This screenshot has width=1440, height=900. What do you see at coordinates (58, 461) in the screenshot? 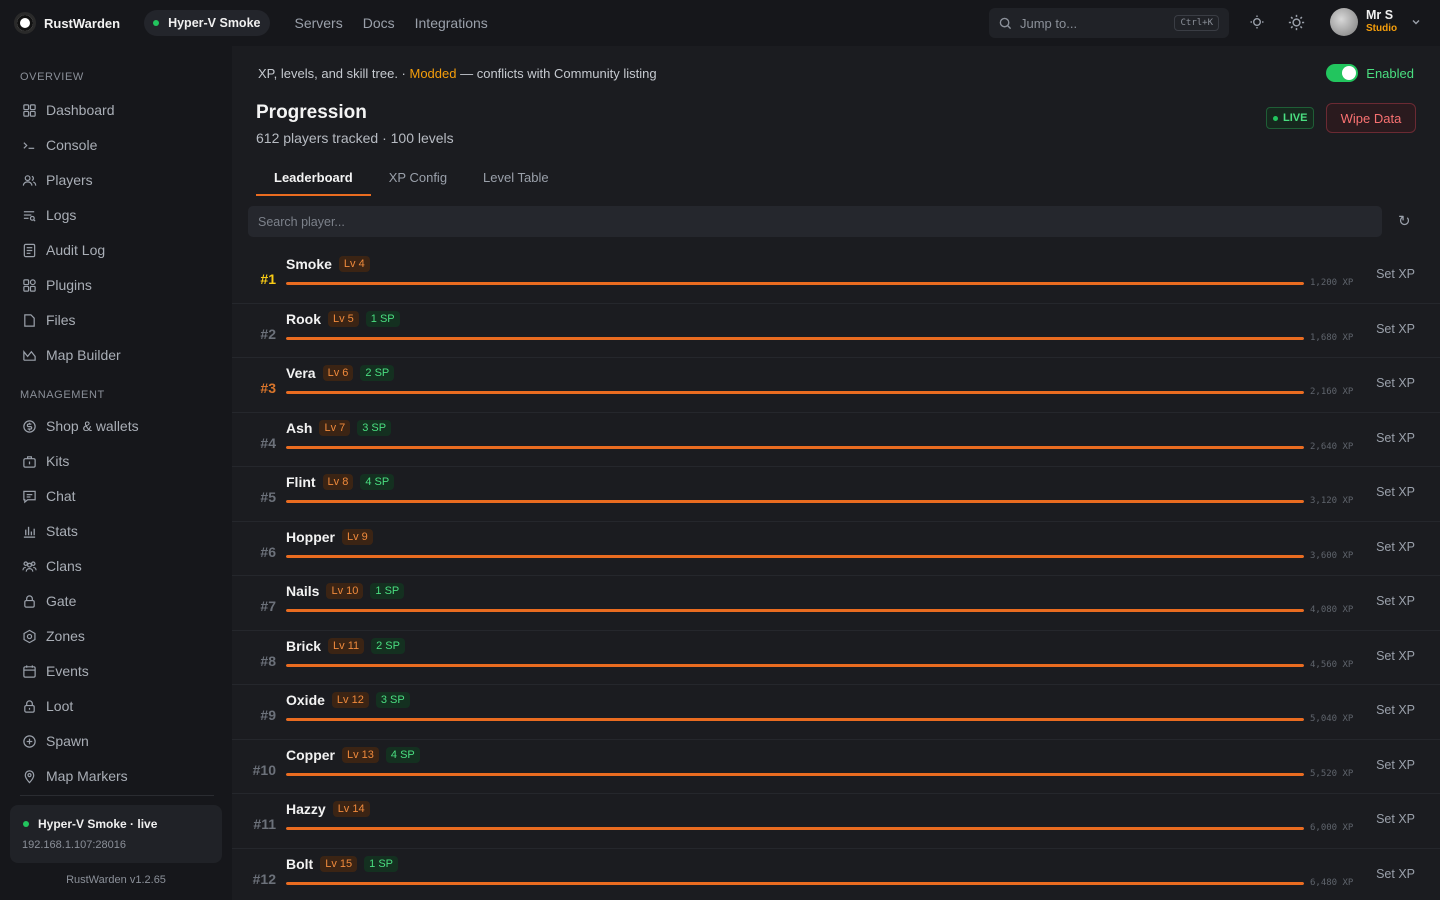
I see `sidebar-item-label: Kits` at bounding box center [58, 461].